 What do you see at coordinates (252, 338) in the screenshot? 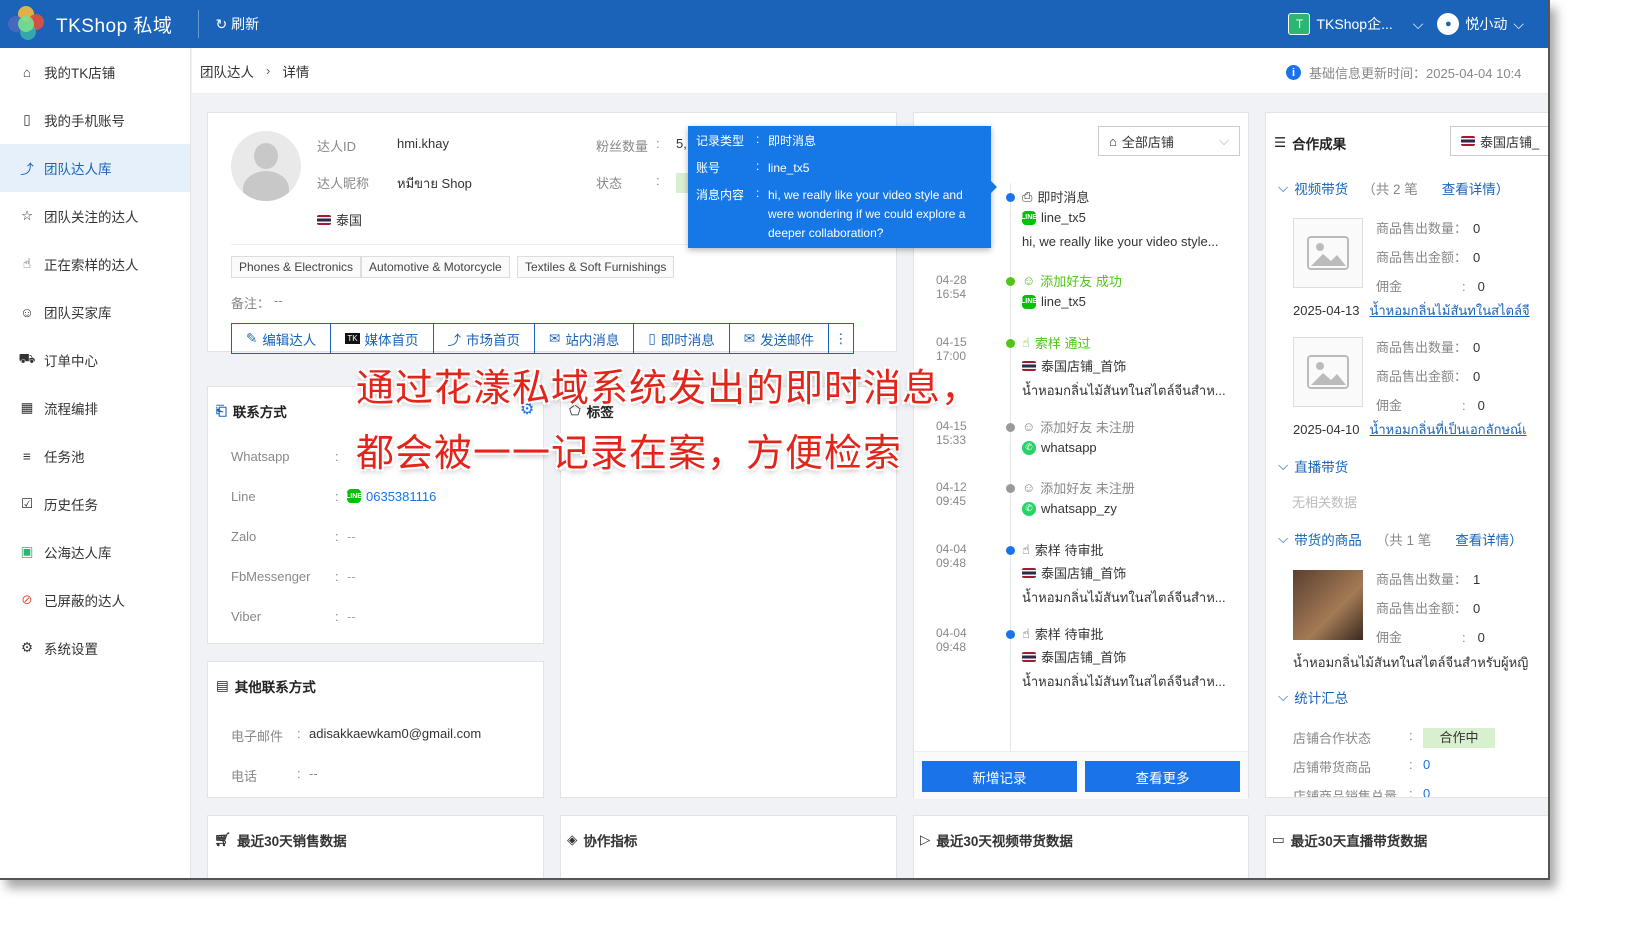
I see `edit-icon: ✎` at bounding box center [252, 338].